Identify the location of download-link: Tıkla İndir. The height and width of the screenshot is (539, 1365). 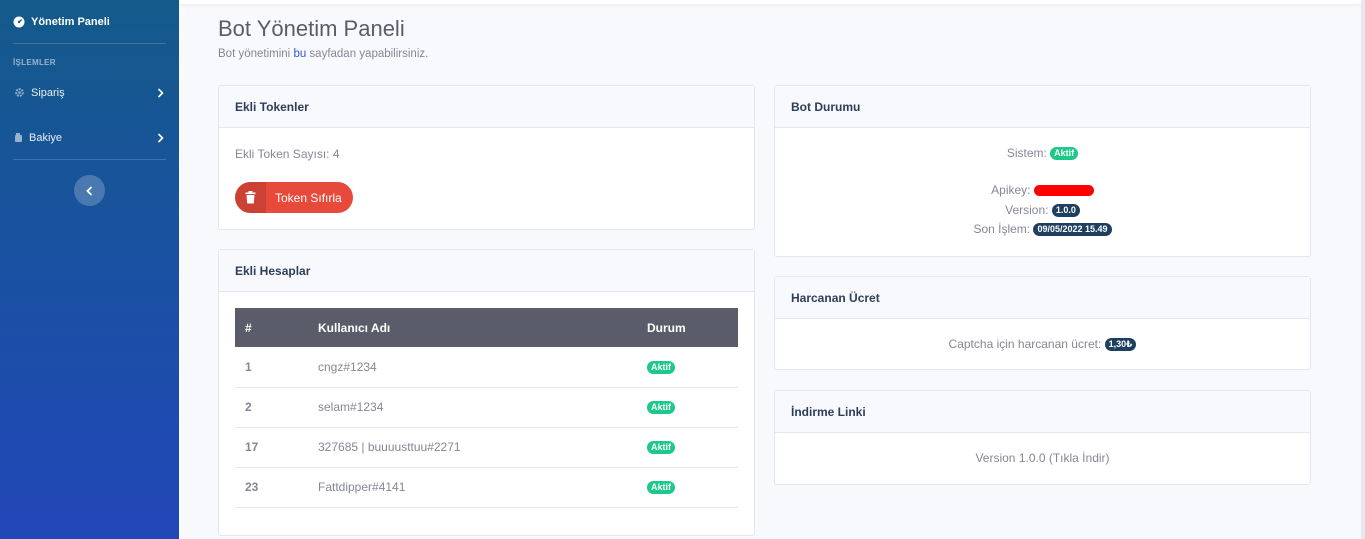
(1079, 458).